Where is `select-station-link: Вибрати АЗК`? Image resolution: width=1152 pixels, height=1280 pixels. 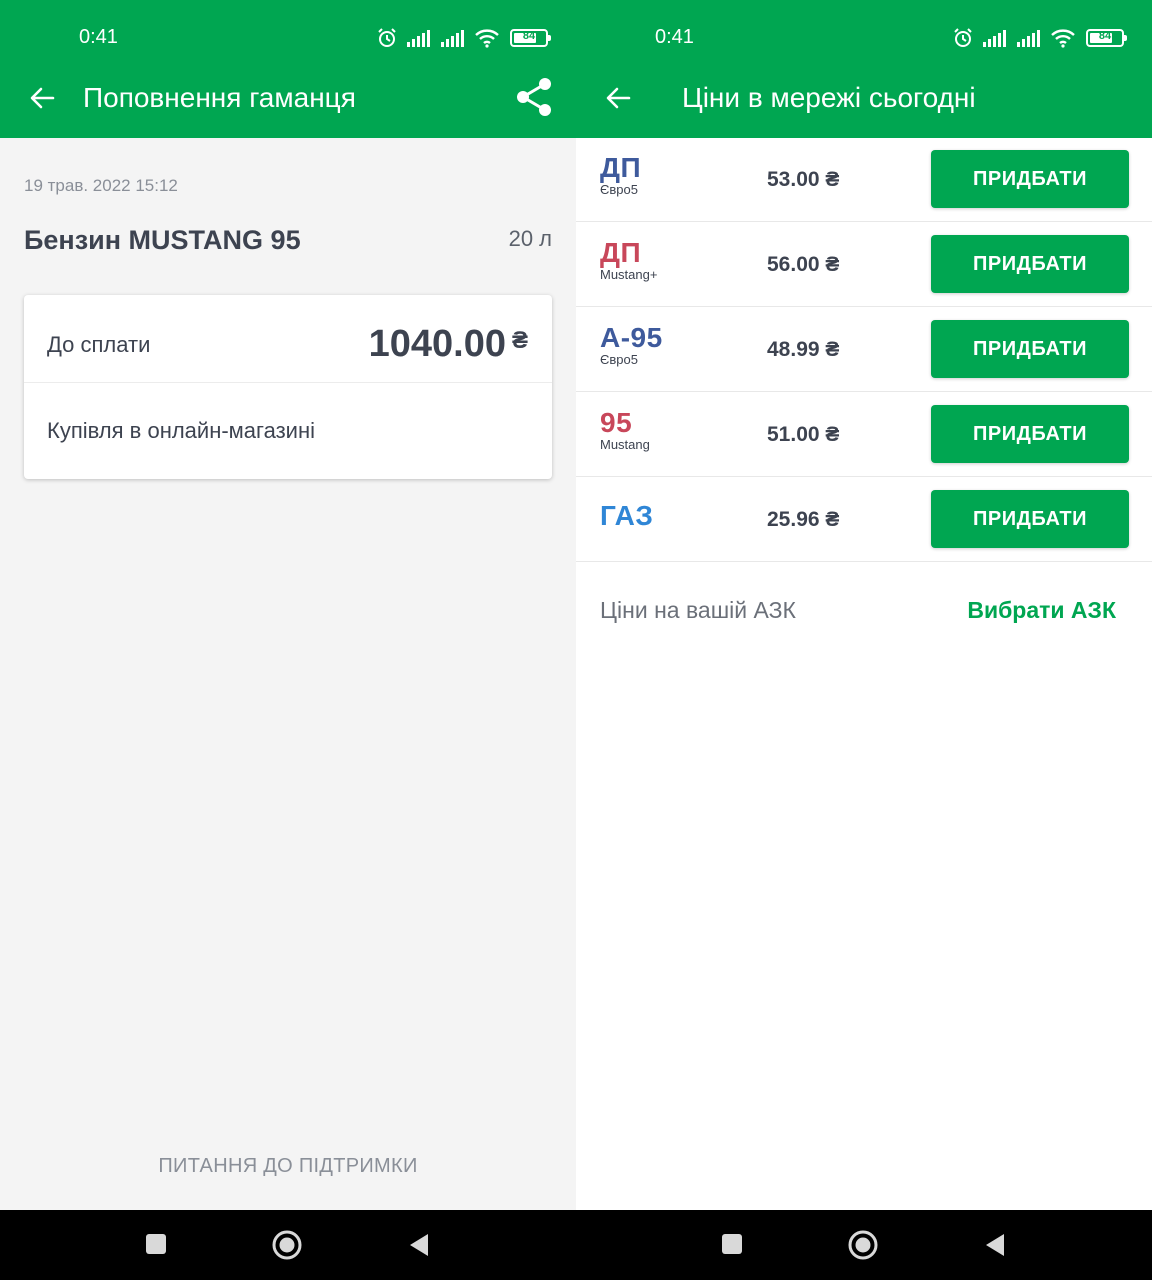 select-station-link: Вибрати АЗК is located at coordinates (1041, 610).